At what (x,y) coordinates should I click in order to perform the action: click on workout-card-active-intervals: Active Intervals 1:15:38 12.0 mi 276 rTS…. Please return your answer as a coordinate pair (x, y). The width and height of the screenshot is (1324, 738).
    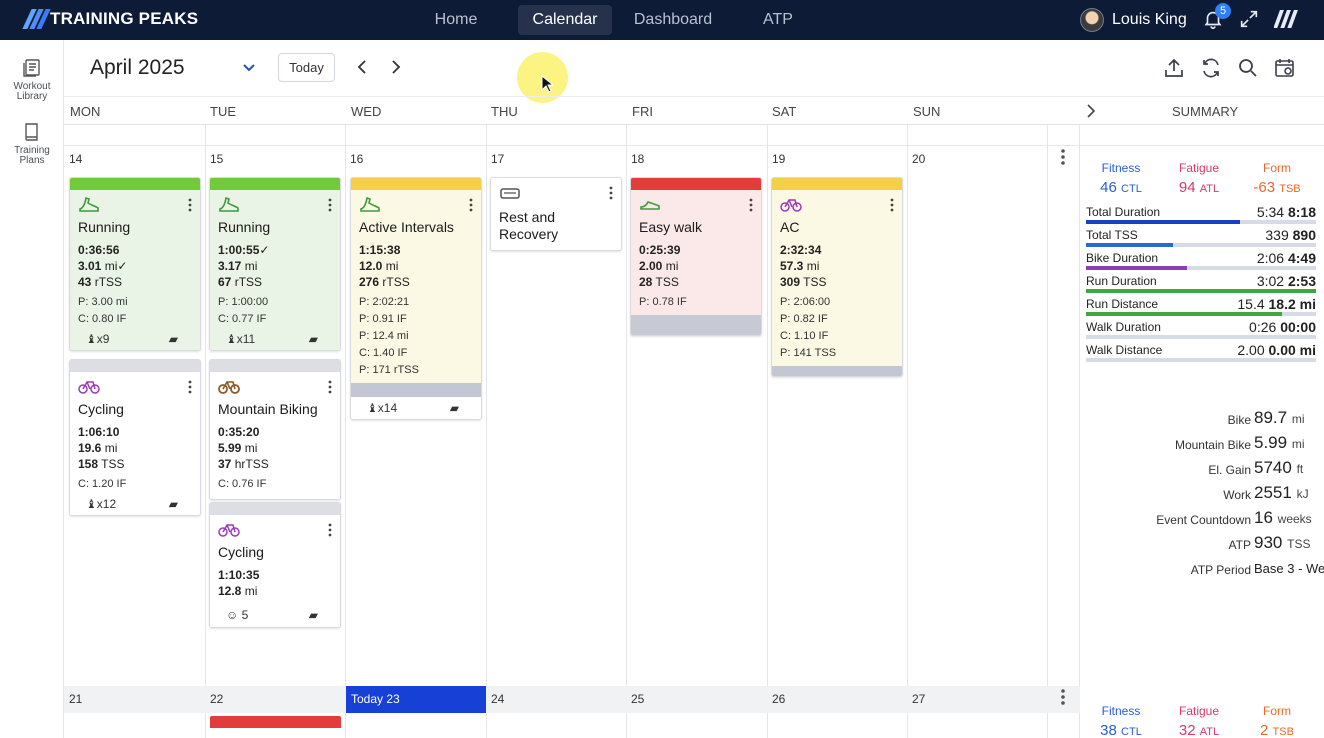
    Looking at the image, I should click on (416, 298).